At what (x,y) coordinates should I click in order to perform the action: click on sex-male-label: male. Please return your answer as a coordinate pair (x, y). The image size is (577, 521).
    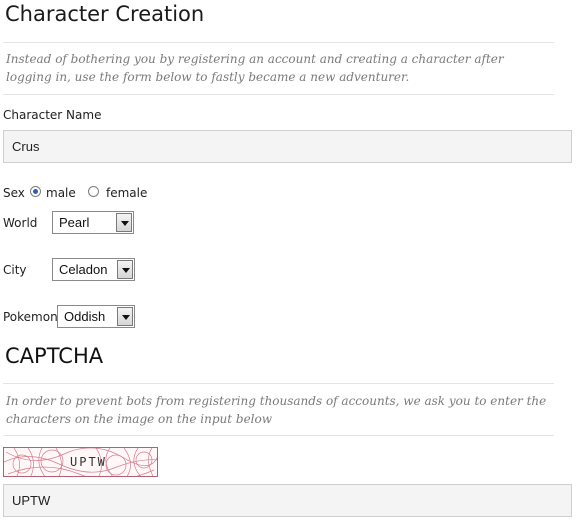
    Looking at the image, I should click on (61, 193).